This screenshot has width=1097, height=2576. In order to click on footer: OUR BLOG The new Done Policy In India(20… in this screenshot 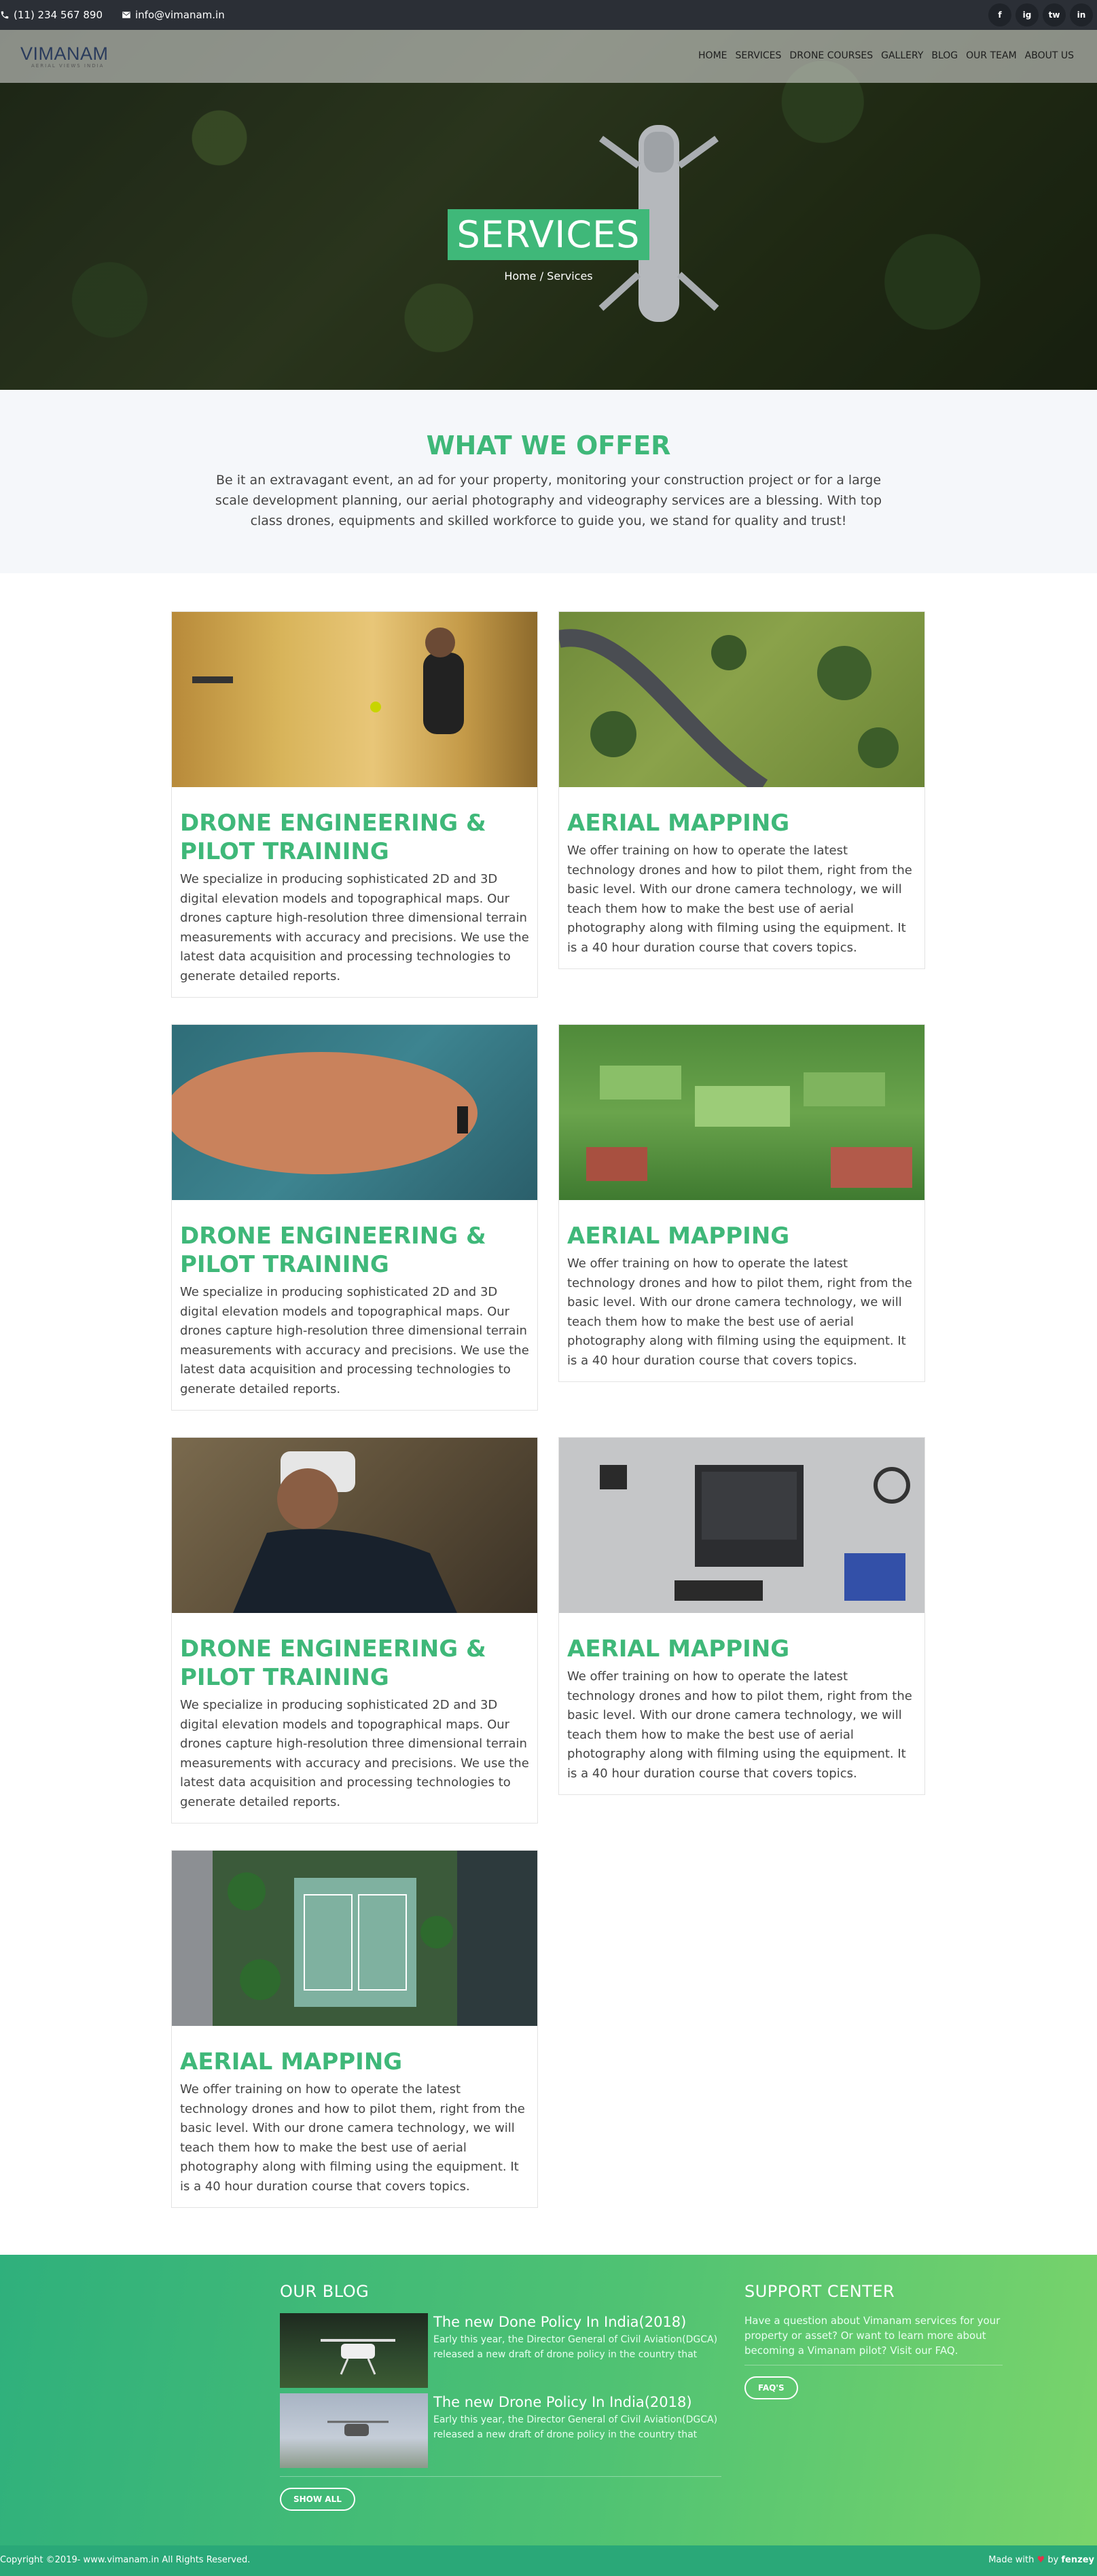, I will do `click(548, 2400)`.